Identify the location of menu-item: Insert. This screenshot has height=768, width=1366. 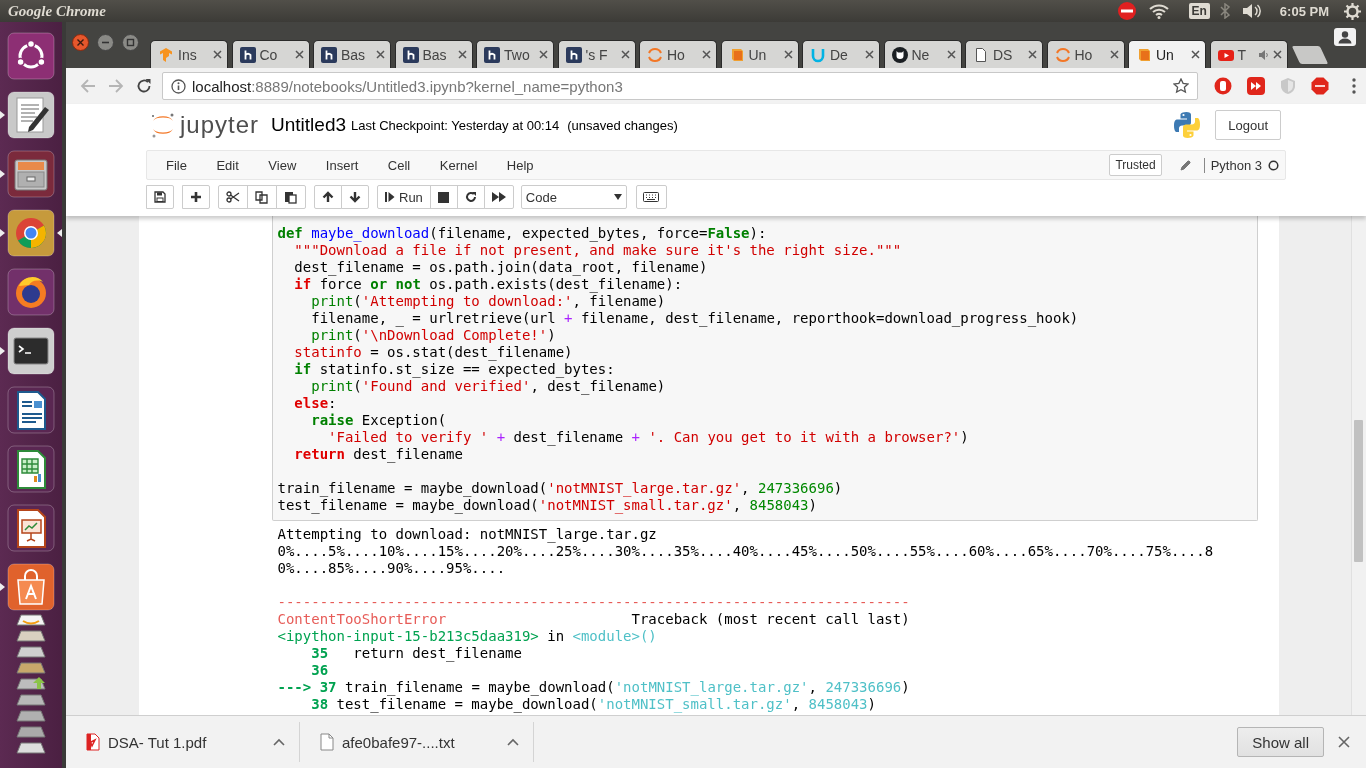
(342, 165).